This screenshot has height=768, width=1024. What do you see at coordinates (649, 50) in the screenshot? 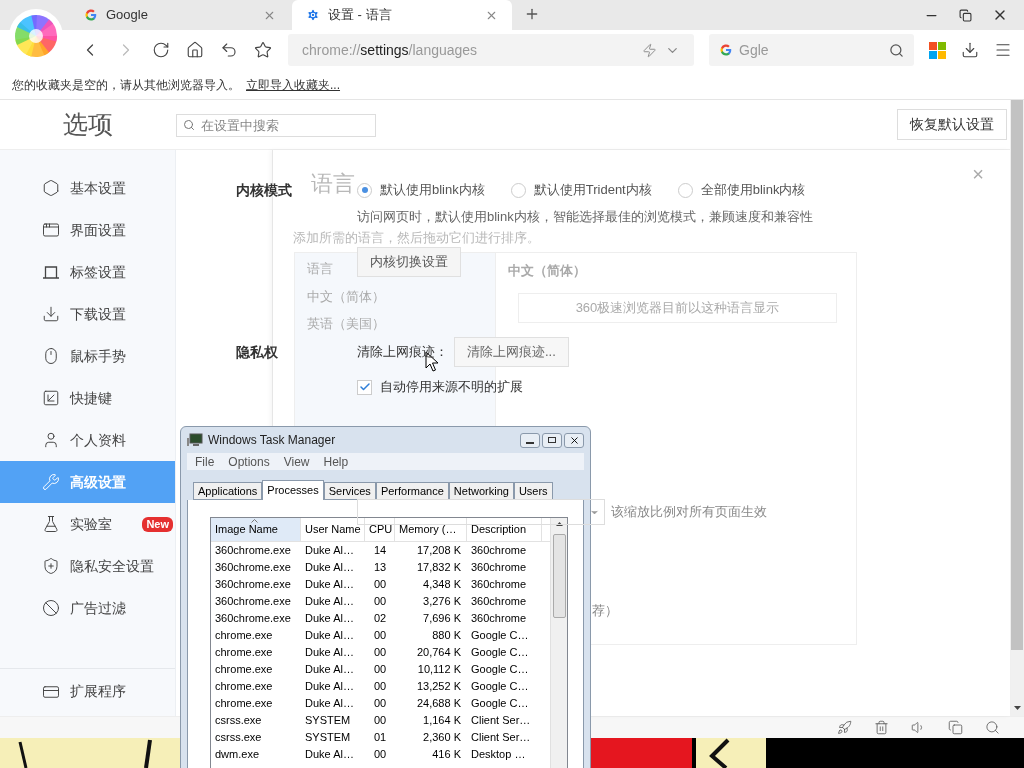
I see `lightning-icon` at bounding box center [649, 50].